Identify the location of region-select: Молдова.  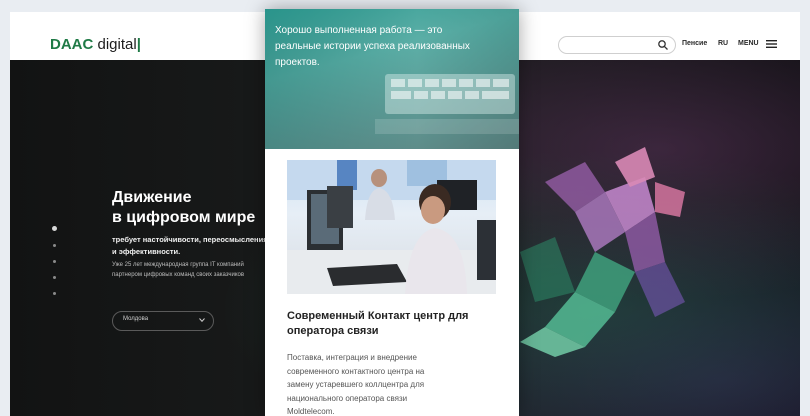
(163, 321).